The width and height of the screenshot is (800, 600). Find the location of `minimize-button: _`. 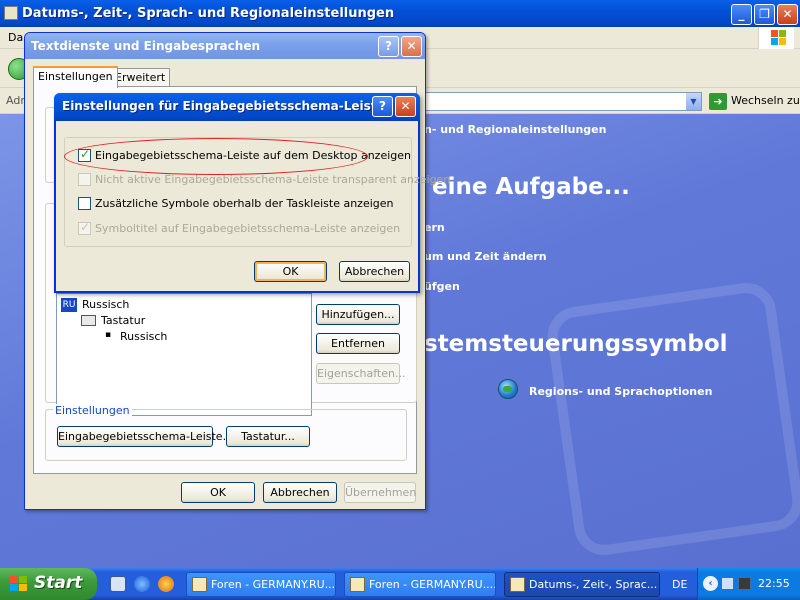

minimize-button: _ is located at coordinates (741, 14).